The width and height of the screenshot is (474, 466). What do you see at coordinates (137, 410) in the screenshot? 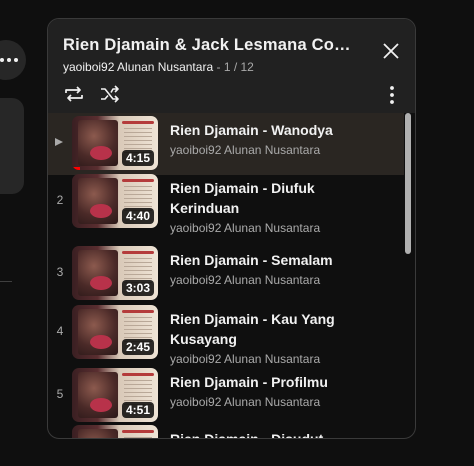
I see `duration-badge: 4:51` at bounding box center [137, 410].